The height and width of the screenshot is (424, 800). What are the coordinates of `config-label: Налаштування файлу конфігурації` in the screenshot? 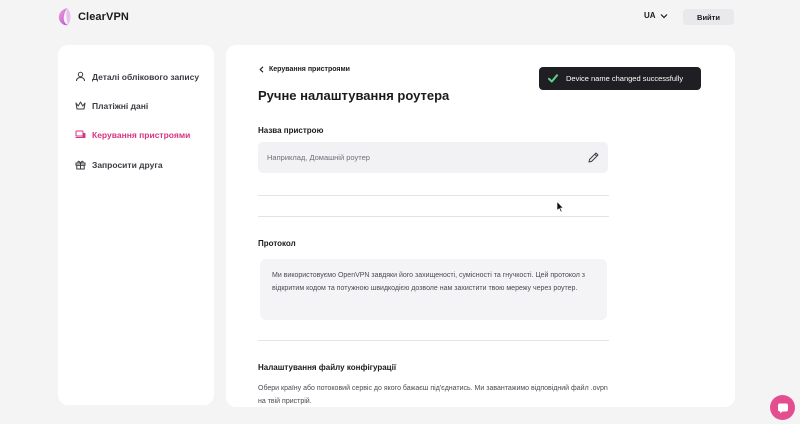 It's located at (327, 367).